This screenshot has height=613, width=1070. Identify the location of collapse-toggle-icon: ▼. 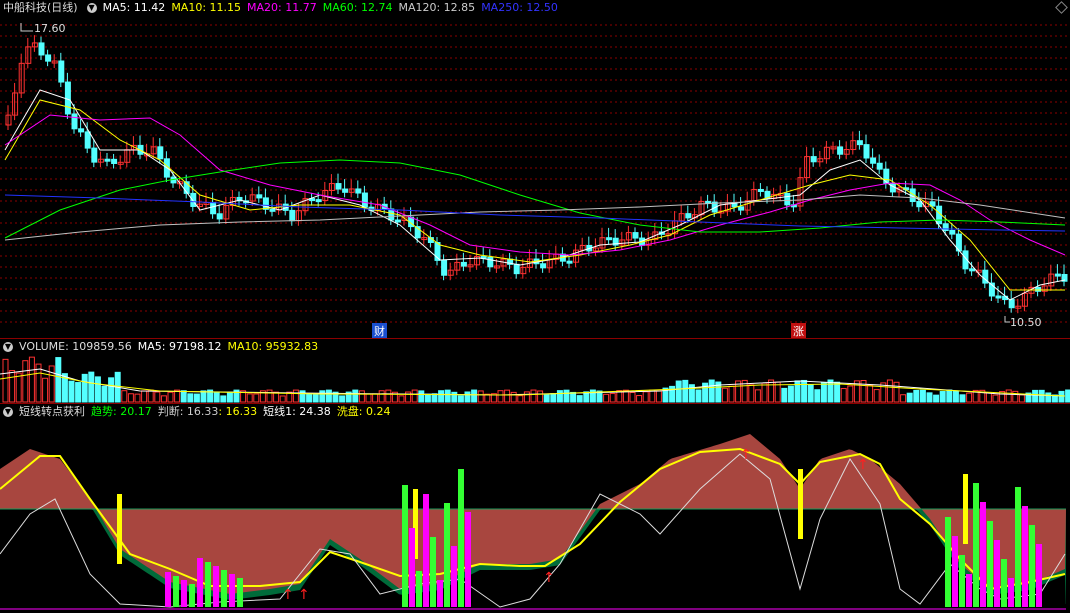
(91, 8).